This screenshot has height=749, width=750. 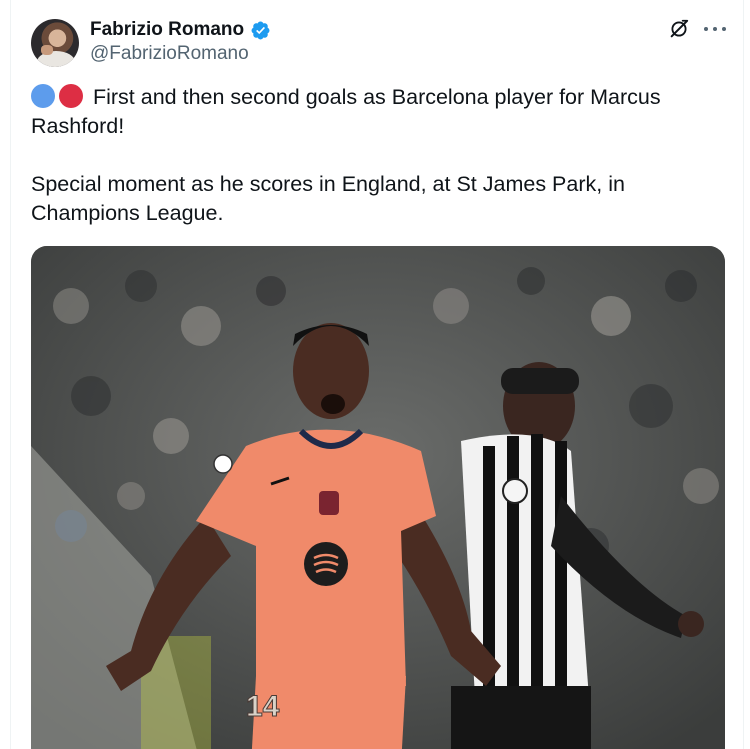 What do you see at coordinates (743, 374) in the screenshot?
I see `card-border-right` at bounding box center [743, 374].